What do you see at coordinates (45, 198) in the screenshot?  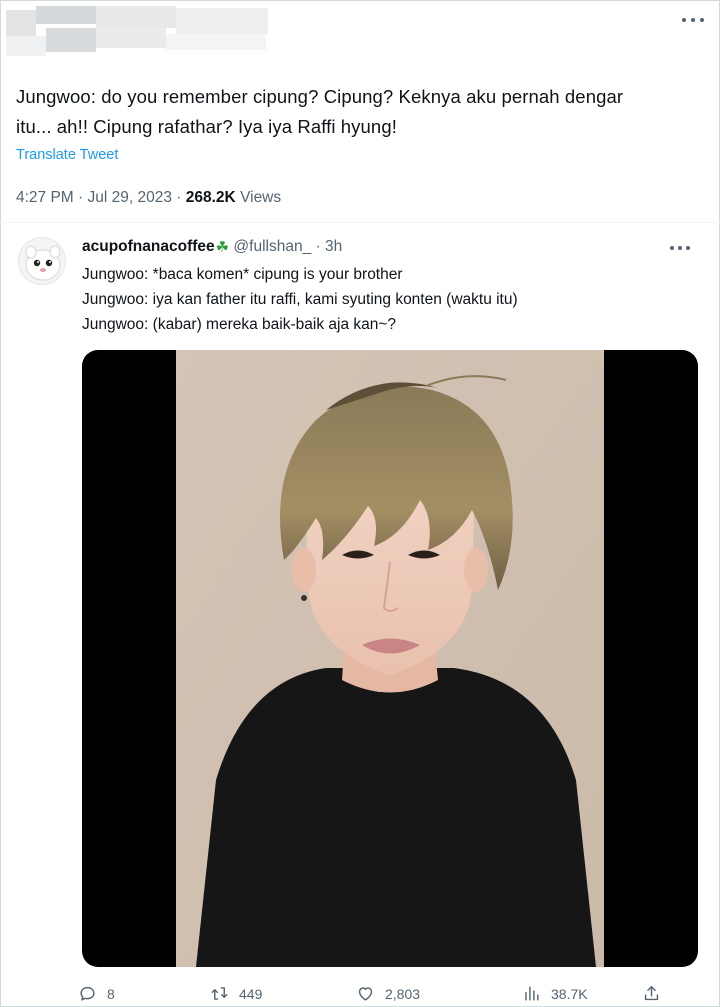 I see `tweet-time: 4:27 PM` at bounding box center [45, 198].